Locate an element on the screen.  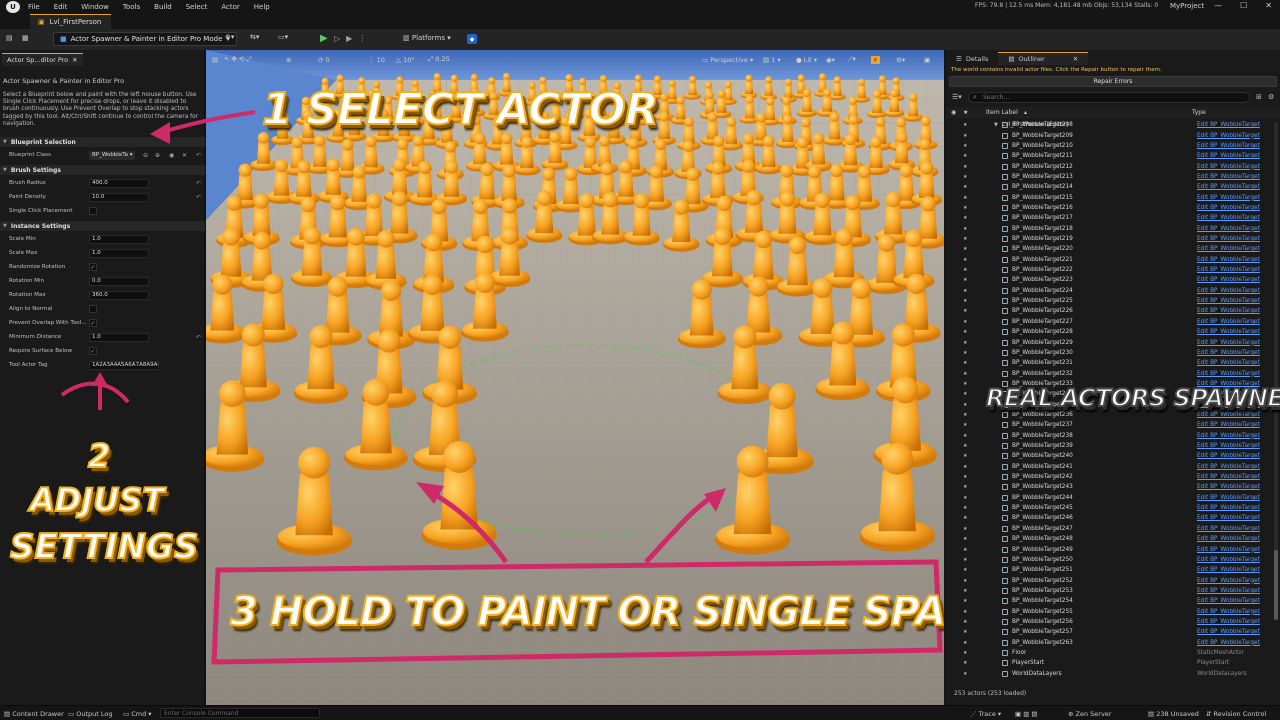
platforms-button: ▥ Platforms ▾ is located at coordinates (427, 38).